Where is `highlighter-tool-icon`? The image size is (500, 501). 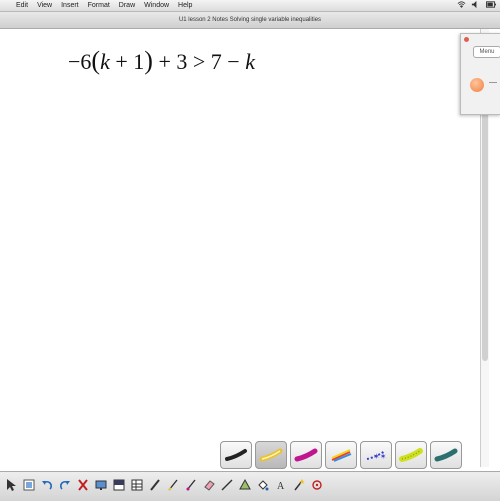
highlighter-tool-icon is located at coordinates (173, 485).